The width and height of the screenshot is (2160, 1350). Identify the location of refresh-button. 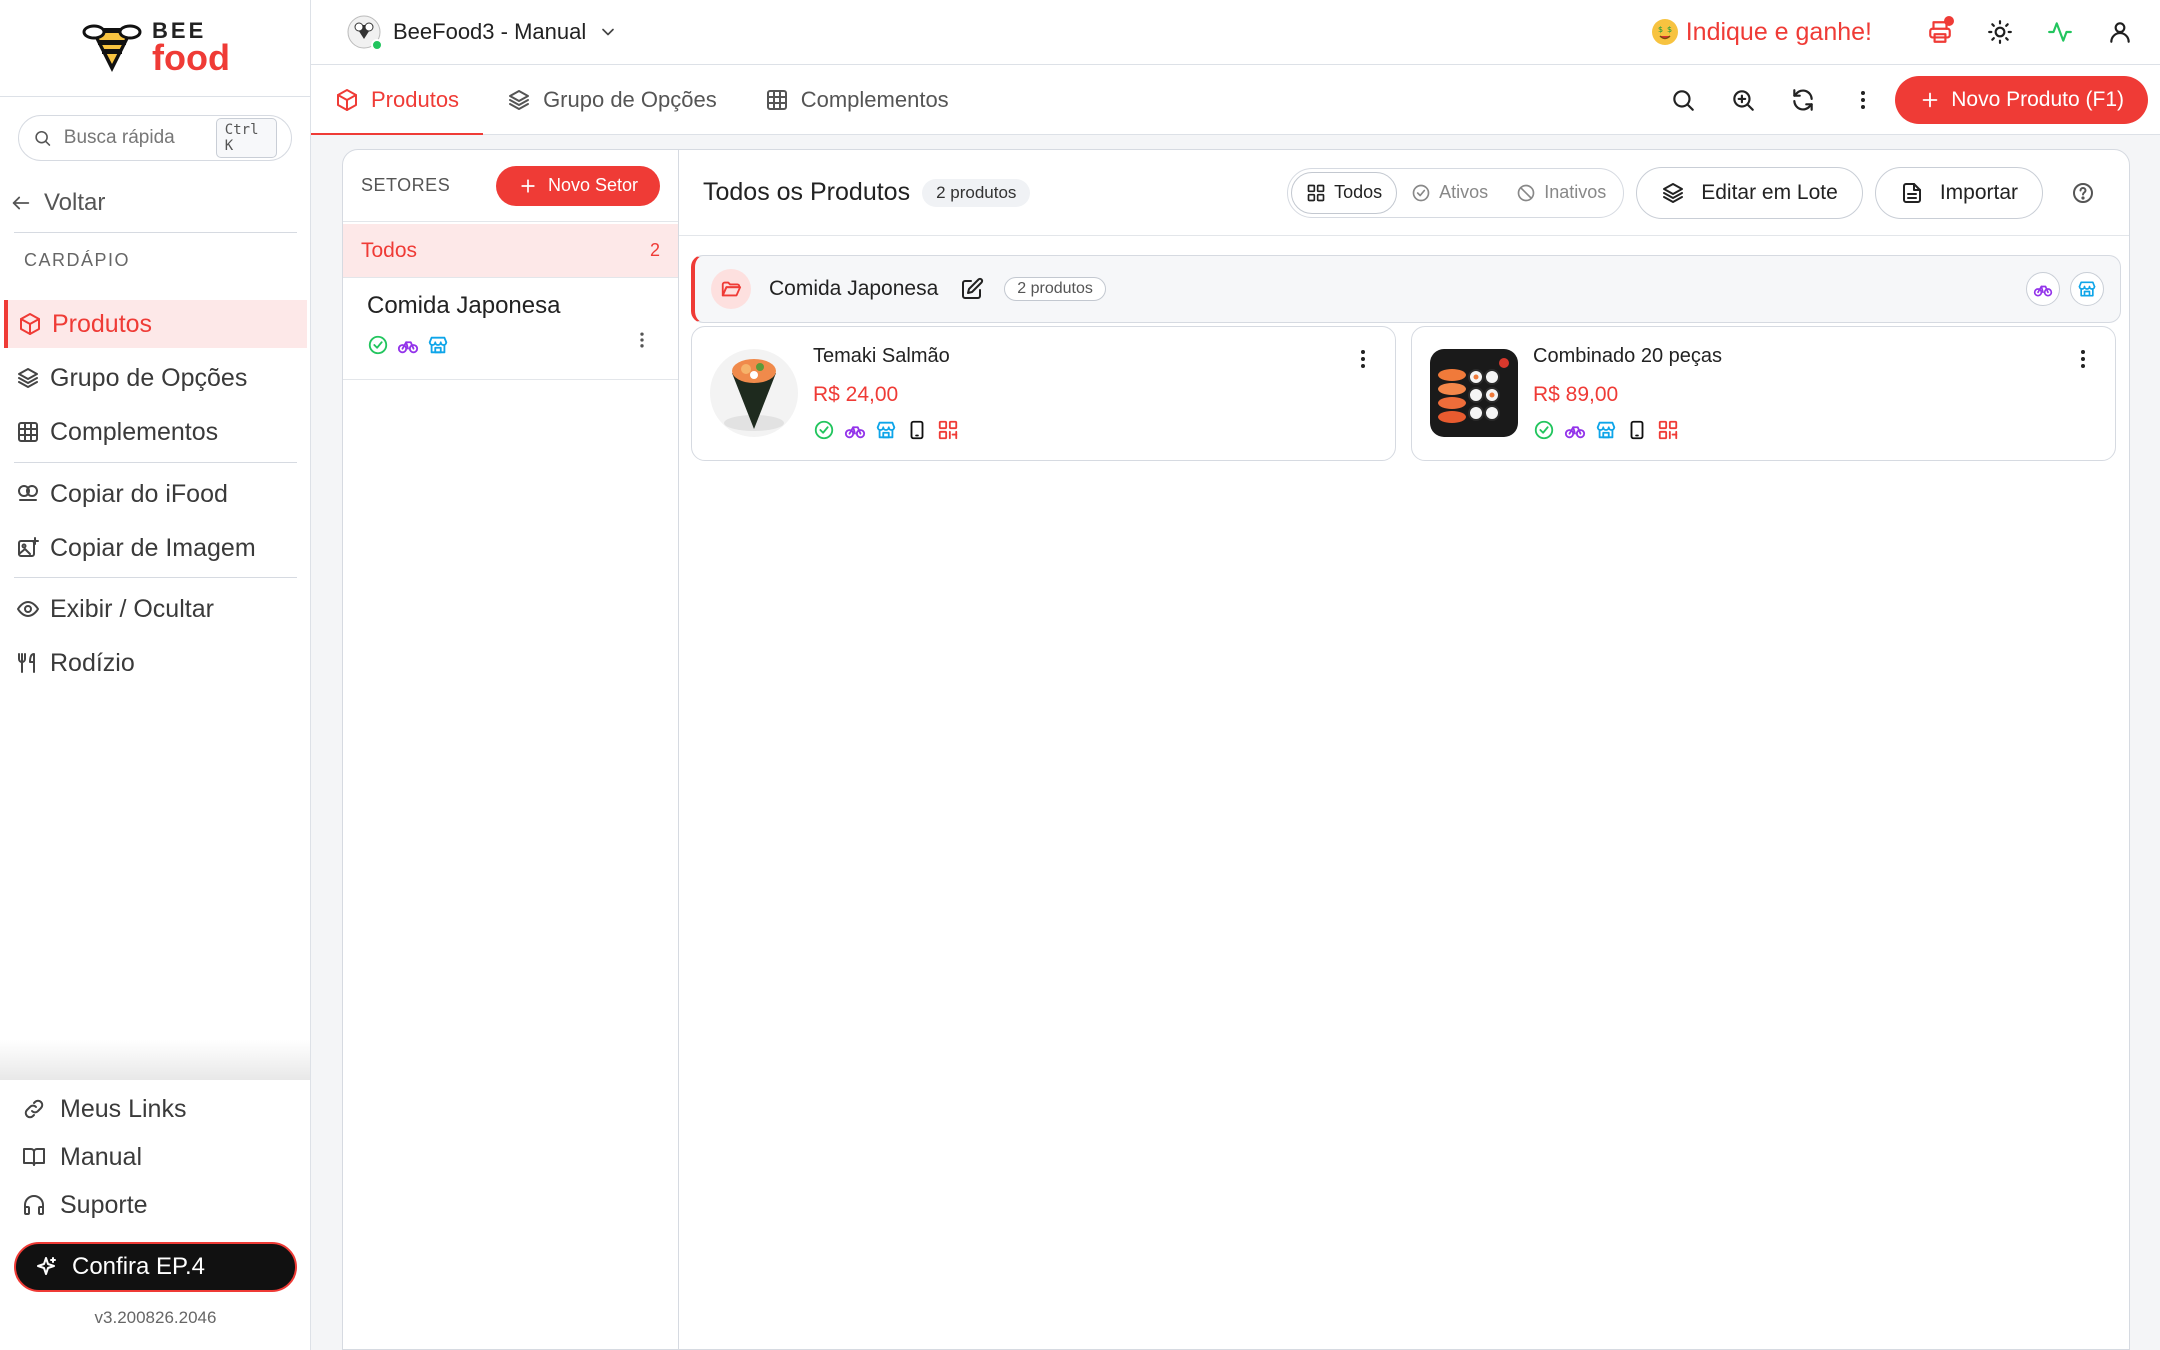
(1803, 100).